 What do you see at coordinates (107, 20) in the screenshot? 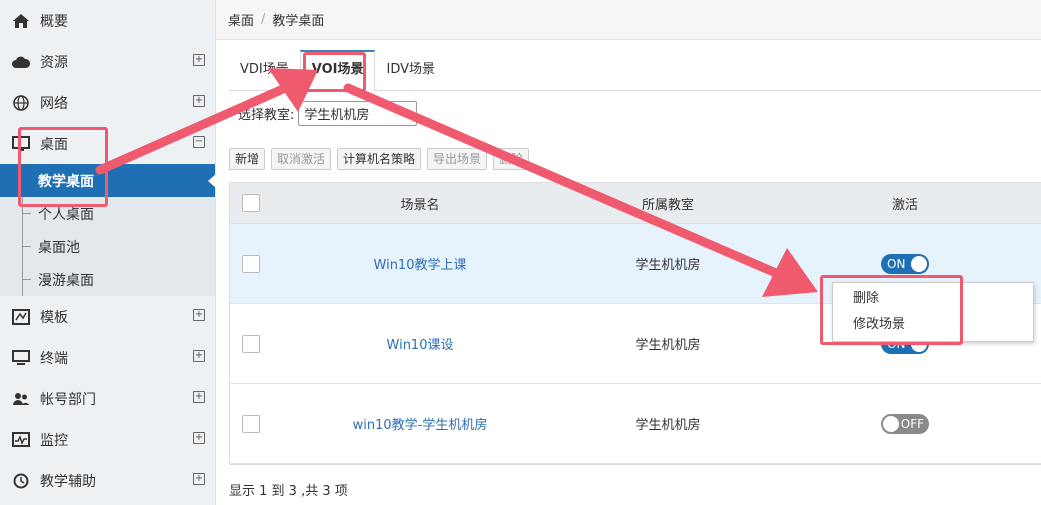
I see `sidebar-item-overview: 概要` at bounding box center [107, 20].